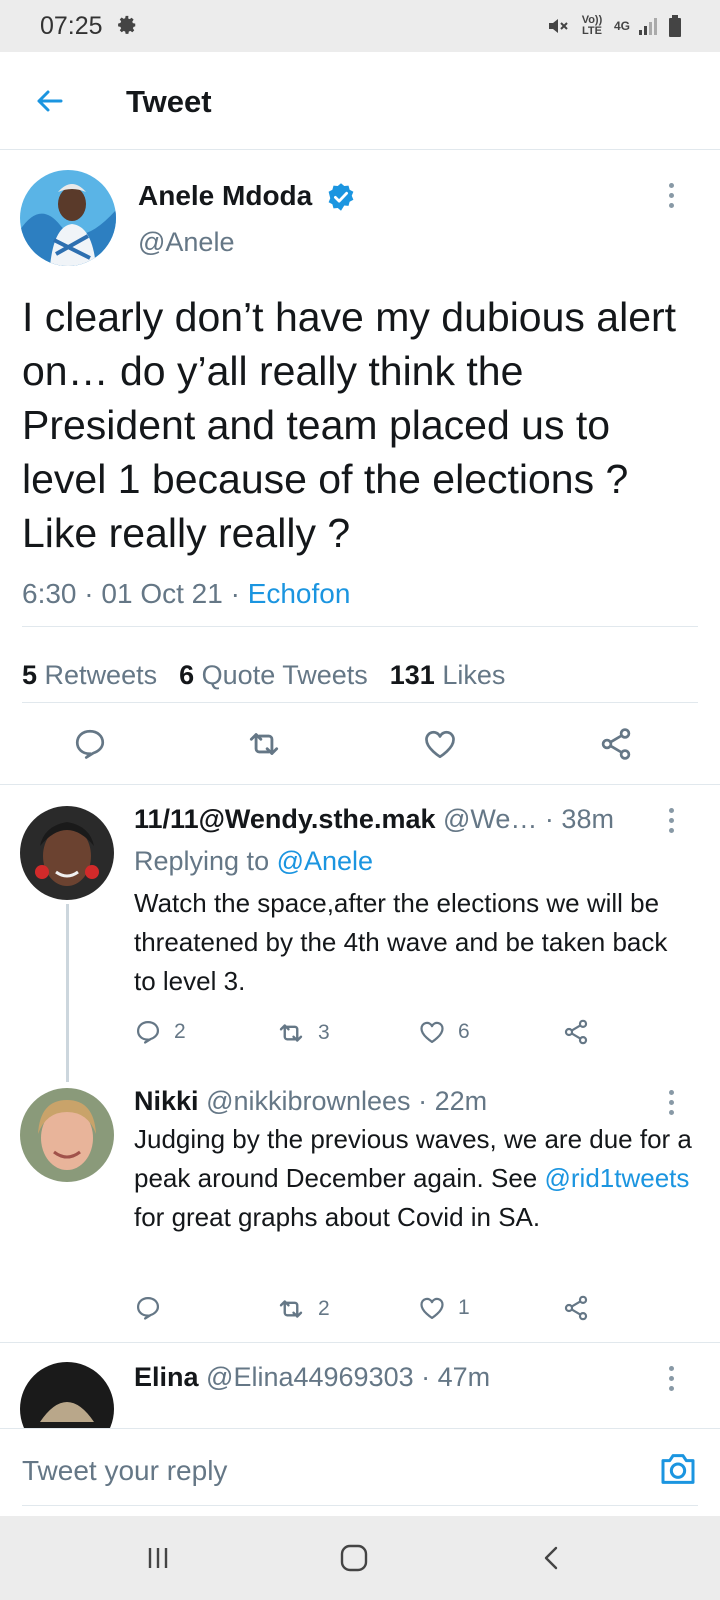 Image resolution: width=720 pixels, height=1600 pixels. I want to click on recent-apps-button, so click(158, 1558).